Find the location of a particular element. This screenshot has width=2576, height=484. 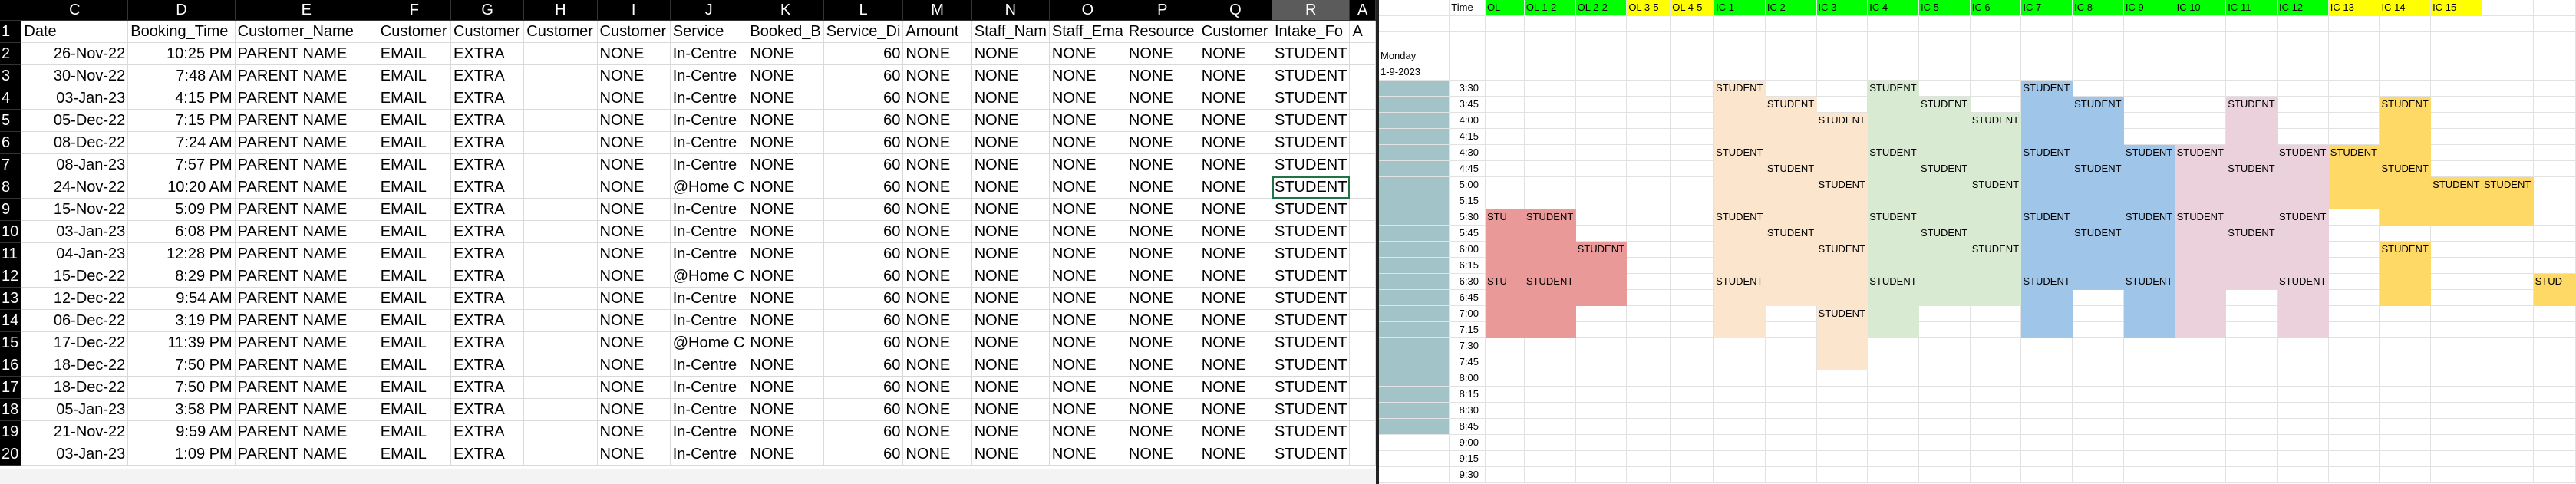

row-header: 7 is located at coordinates (11, 164).